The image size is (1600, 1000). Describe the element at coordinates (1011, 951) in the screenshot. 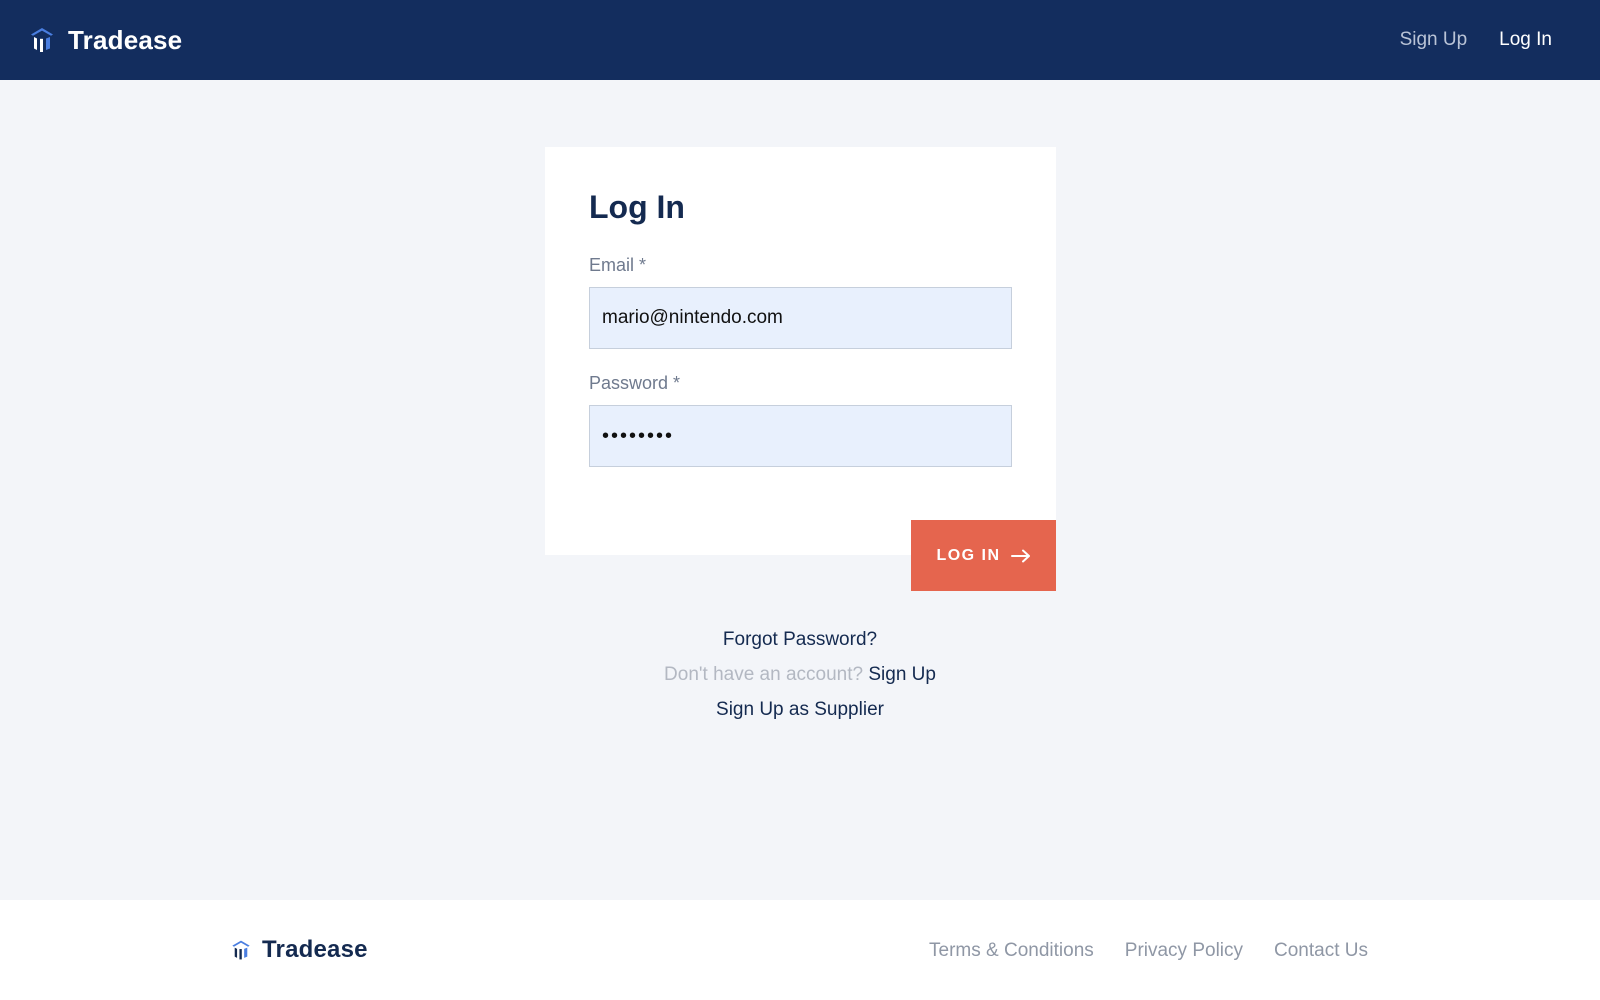

I see `footer-link-terms: Terms & Conditions` at that location.